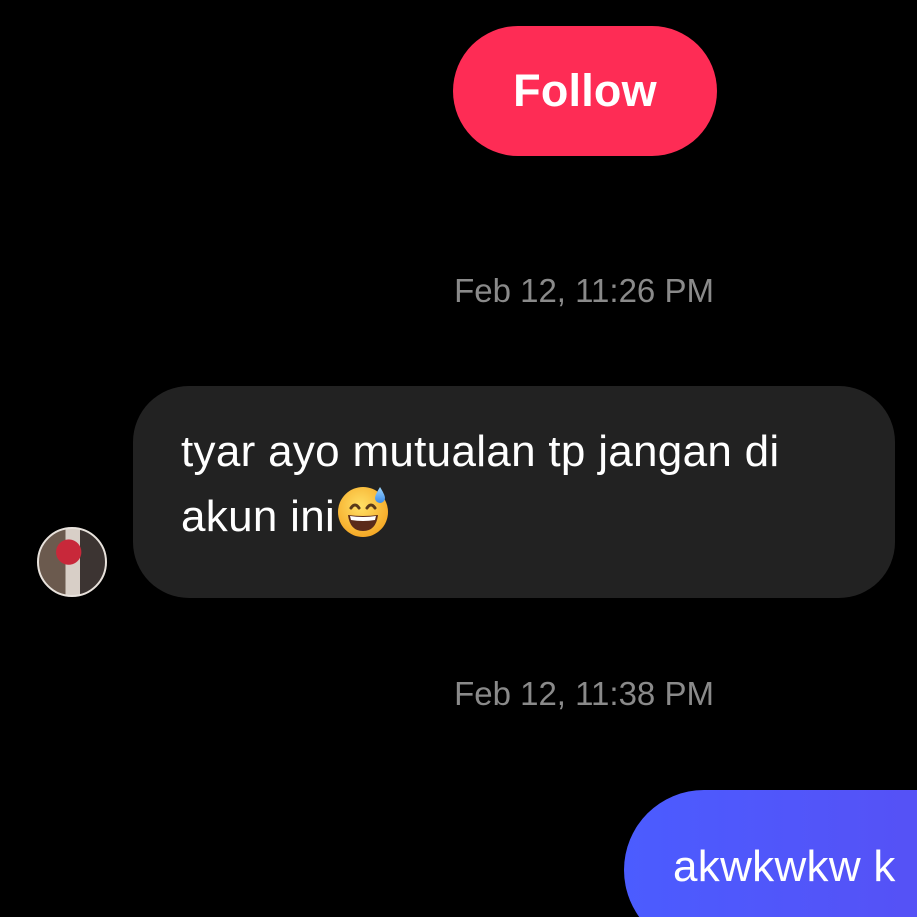 The height and width of the screenshot is (917, 917). What do you see at coordinates (584, 693) in the screenshot?
I see `timestamp-text: Feb 12, 11:38 PM` at bounding box center [584, 693].